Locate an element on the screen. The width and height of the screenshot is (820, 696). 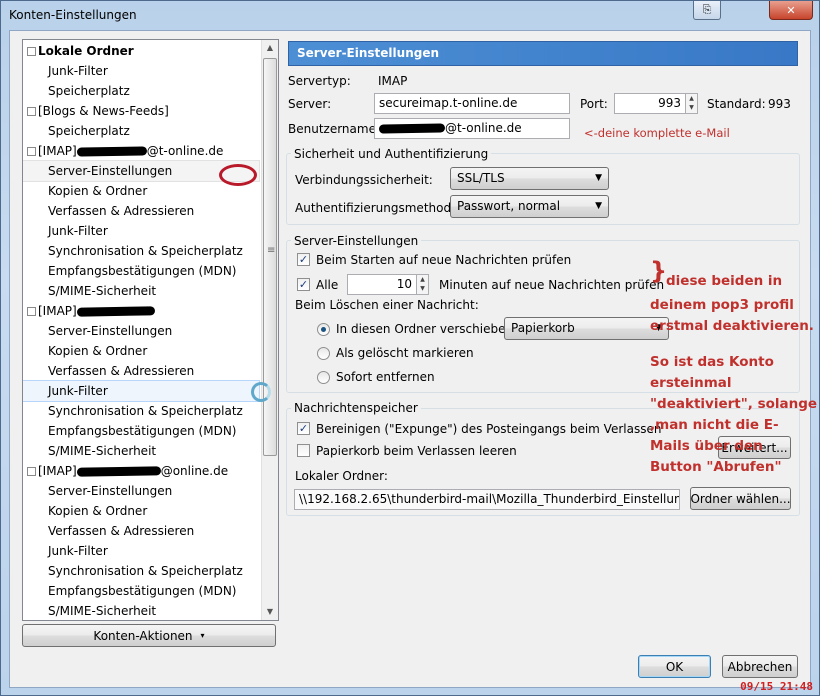
tree-item-label: Server-Einstellungen is located at coordinates (110, 491).